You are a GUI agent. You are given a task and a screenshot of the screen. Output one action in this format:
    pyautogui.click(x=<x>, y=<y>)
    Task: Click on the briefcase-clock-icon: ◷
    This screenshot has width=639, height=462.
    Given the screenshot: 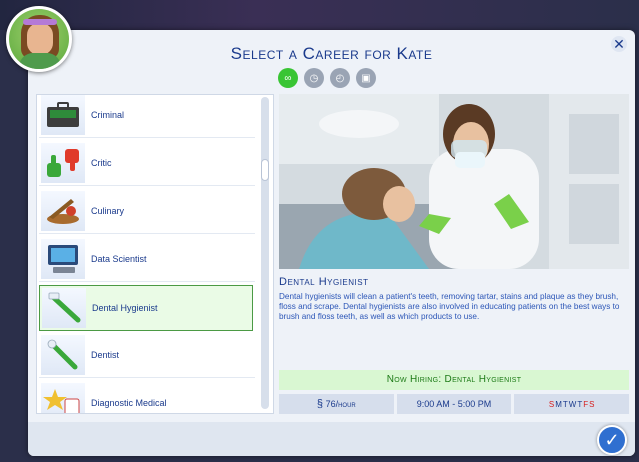 What is the action you would take?
    pyautogui.click(x=314, y=78)
    